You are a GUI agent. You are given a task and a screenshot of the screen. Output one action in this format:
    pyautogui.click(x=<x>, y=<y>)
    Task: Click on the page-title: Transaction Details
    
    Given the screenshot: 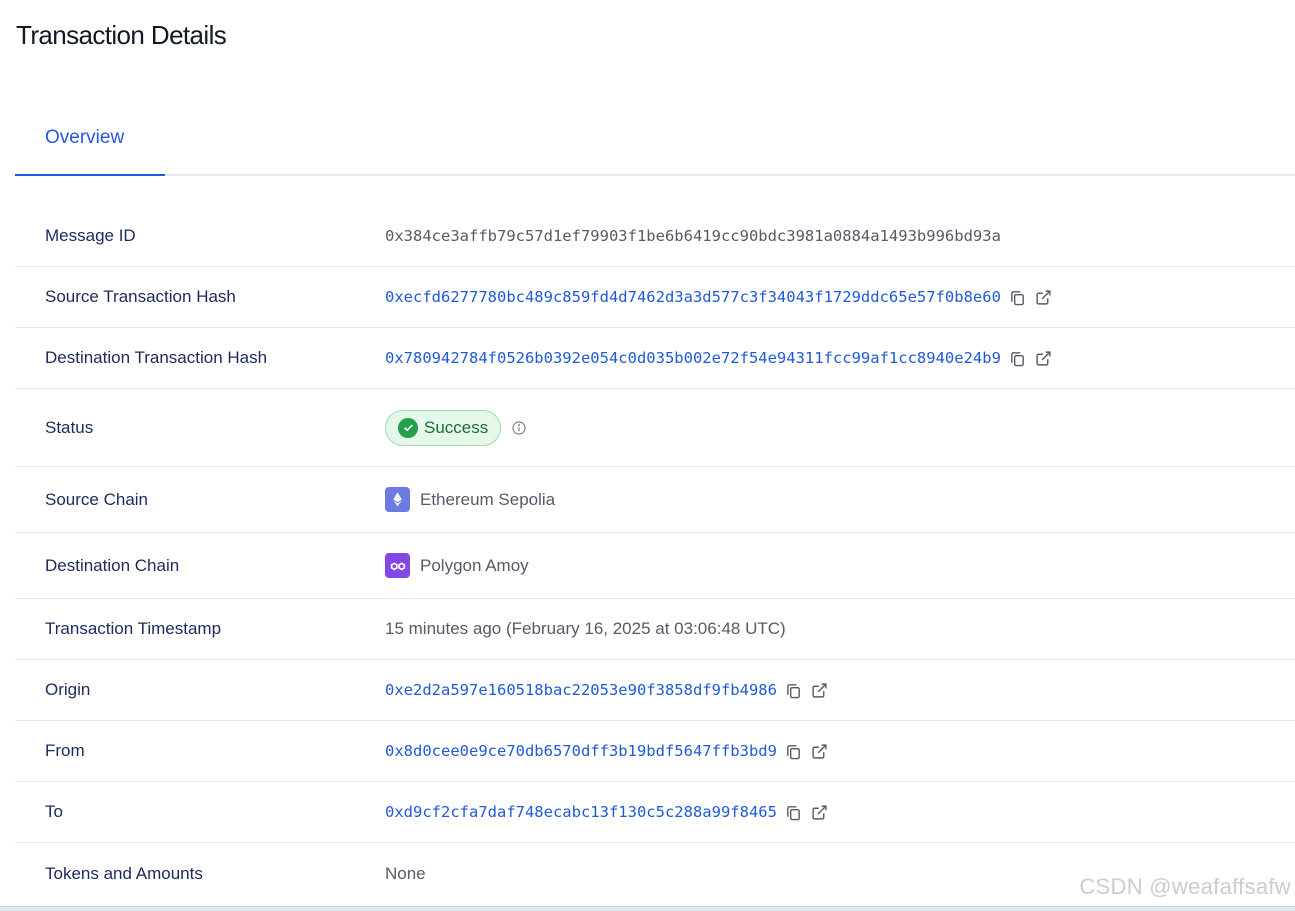 What is the action you would take?
    pyautogui.click(x=121, y=35)
    